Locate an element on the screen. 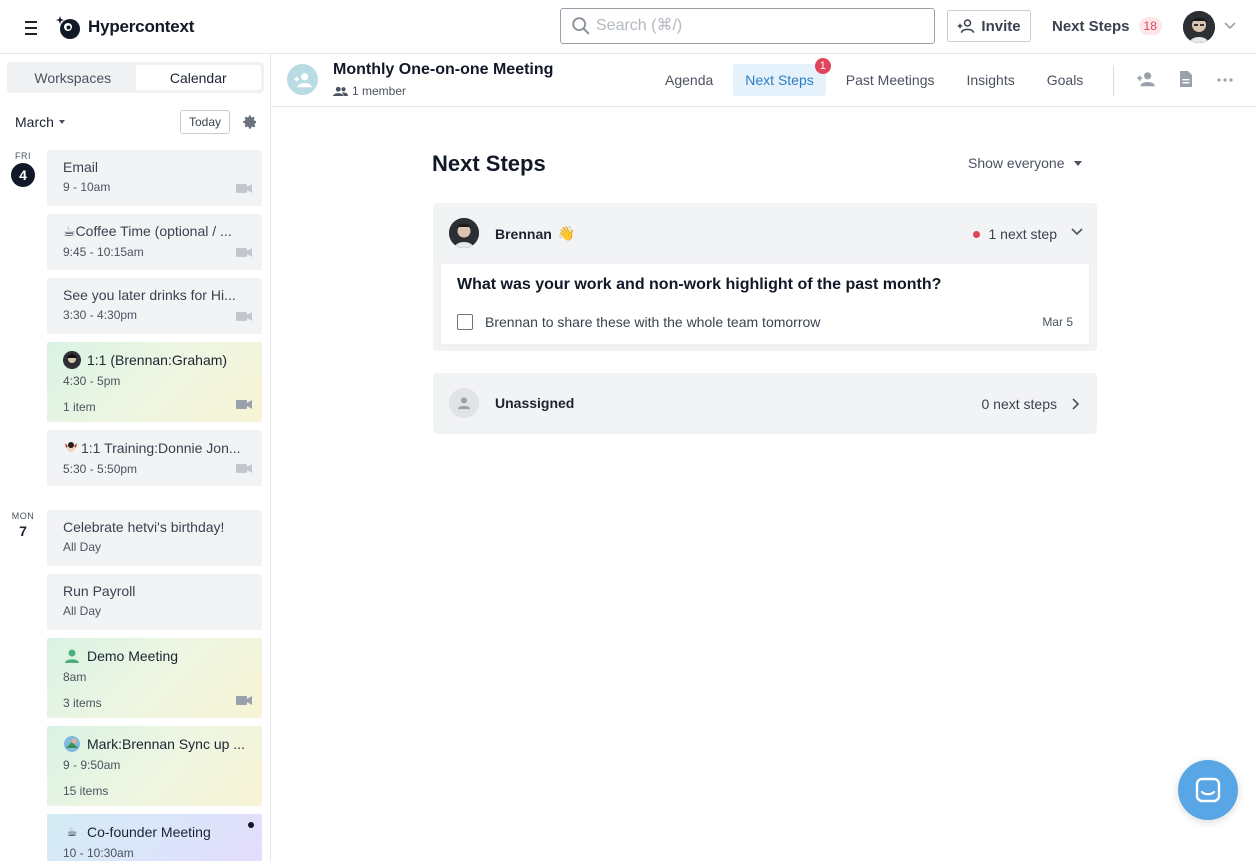  document-icon is located at coordinates (1186, 79).